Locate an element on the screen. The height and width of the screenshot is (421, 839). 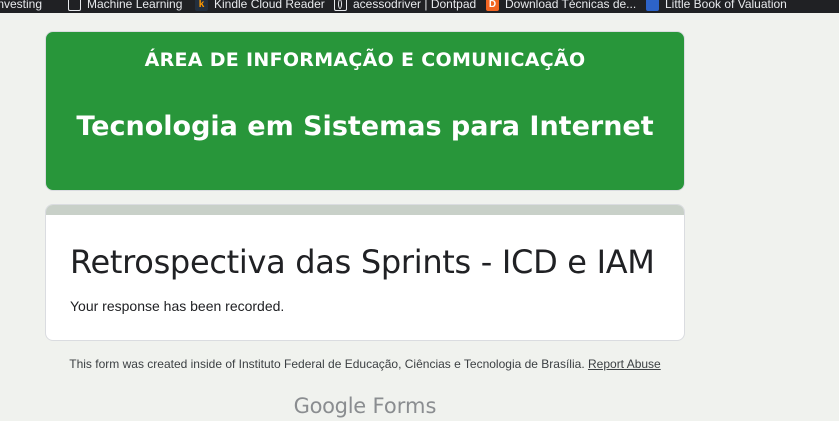
confirmation-message: Your response has been recorded. is located at coordinates (177, 306).